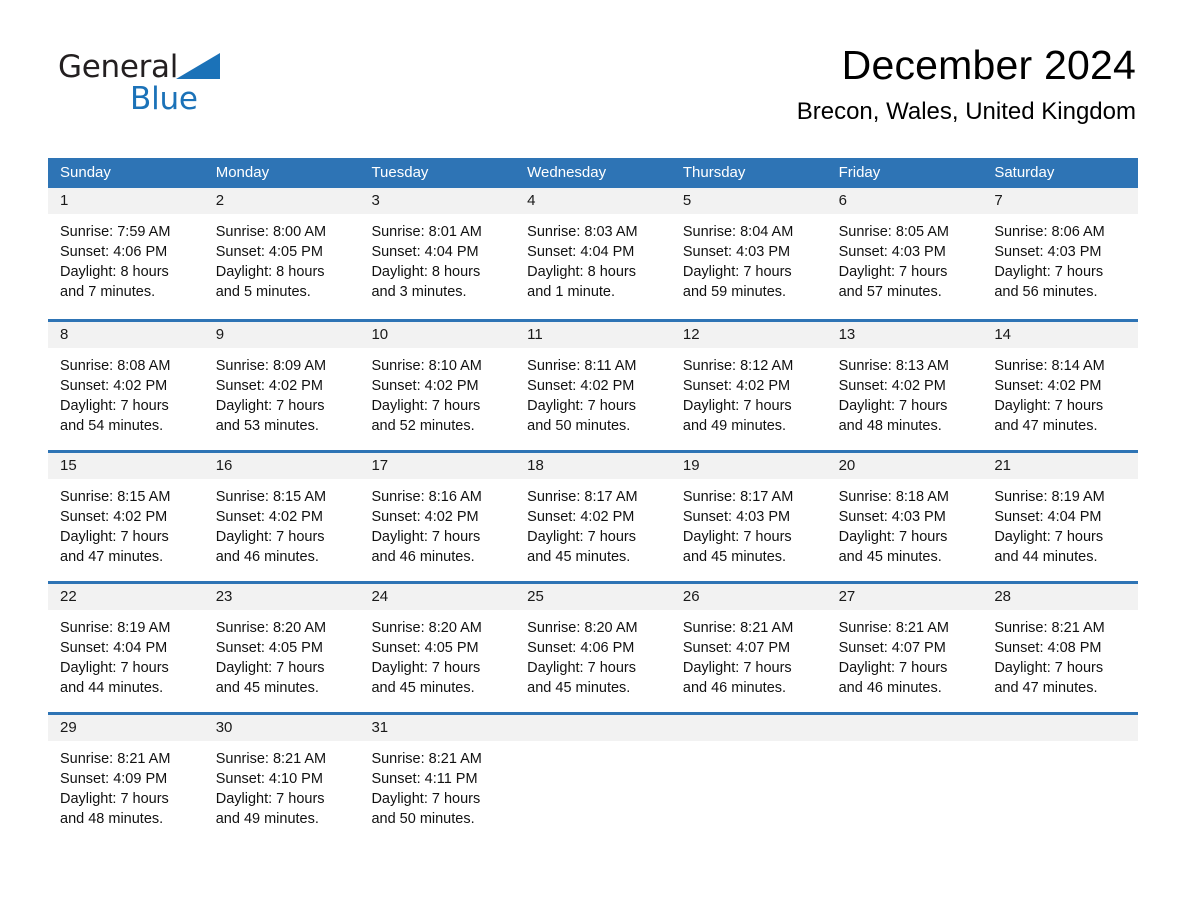 This screenshot has width=1188, height=918. Describe the element at coordinates (242, 172) in the screenshot. I see `weekday-header-monday: Monday` at that location.